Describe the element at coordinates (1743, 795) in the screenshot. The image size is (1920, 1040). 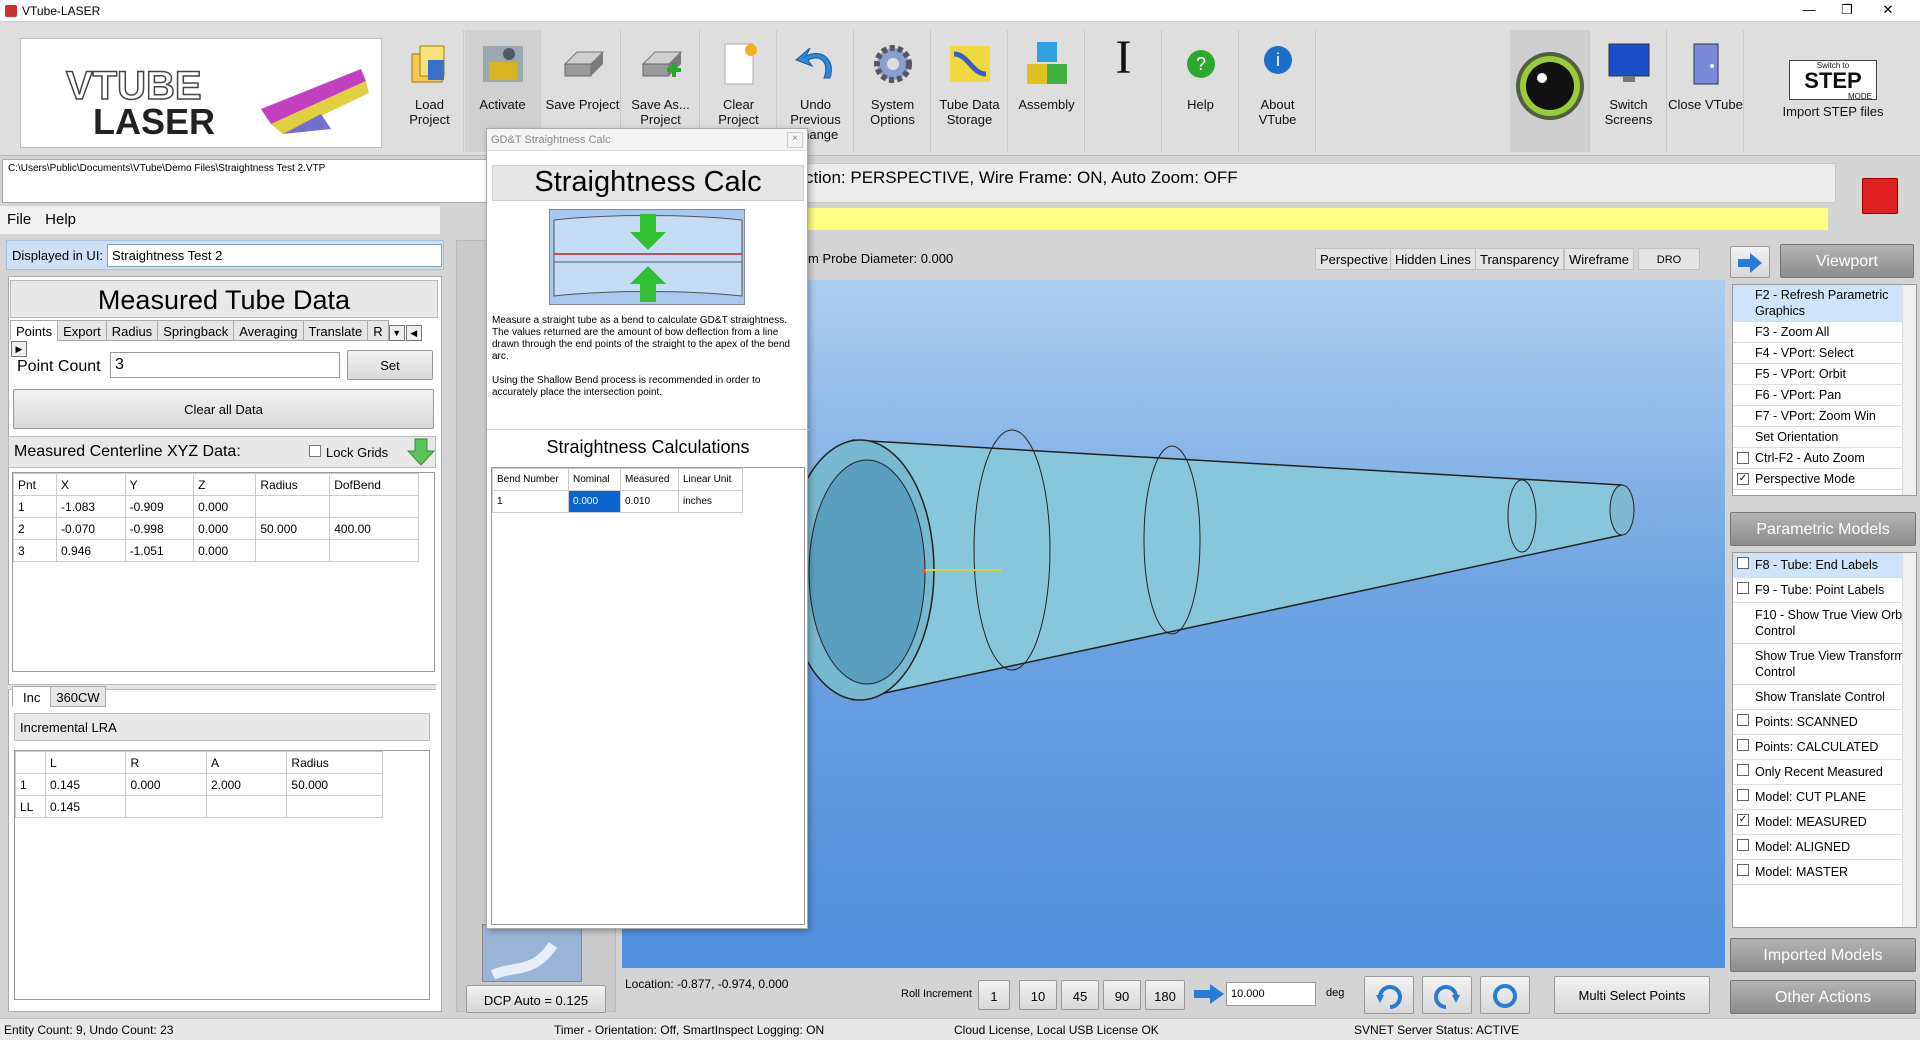
I see `cut-plane-checkbox` at that location.